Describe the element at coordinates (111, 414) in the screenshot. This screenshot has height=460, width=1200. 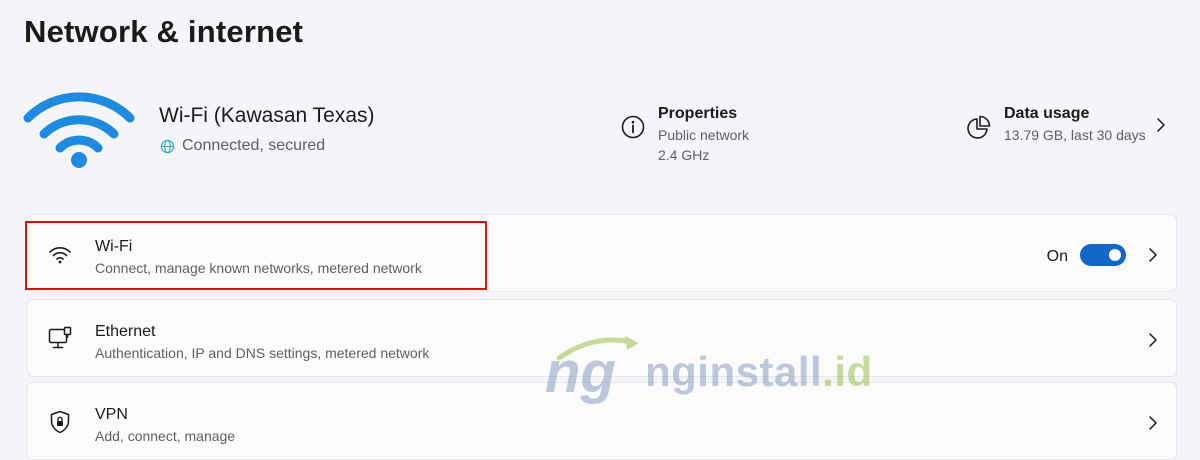
I see `vpn-title: VPN` at that location.